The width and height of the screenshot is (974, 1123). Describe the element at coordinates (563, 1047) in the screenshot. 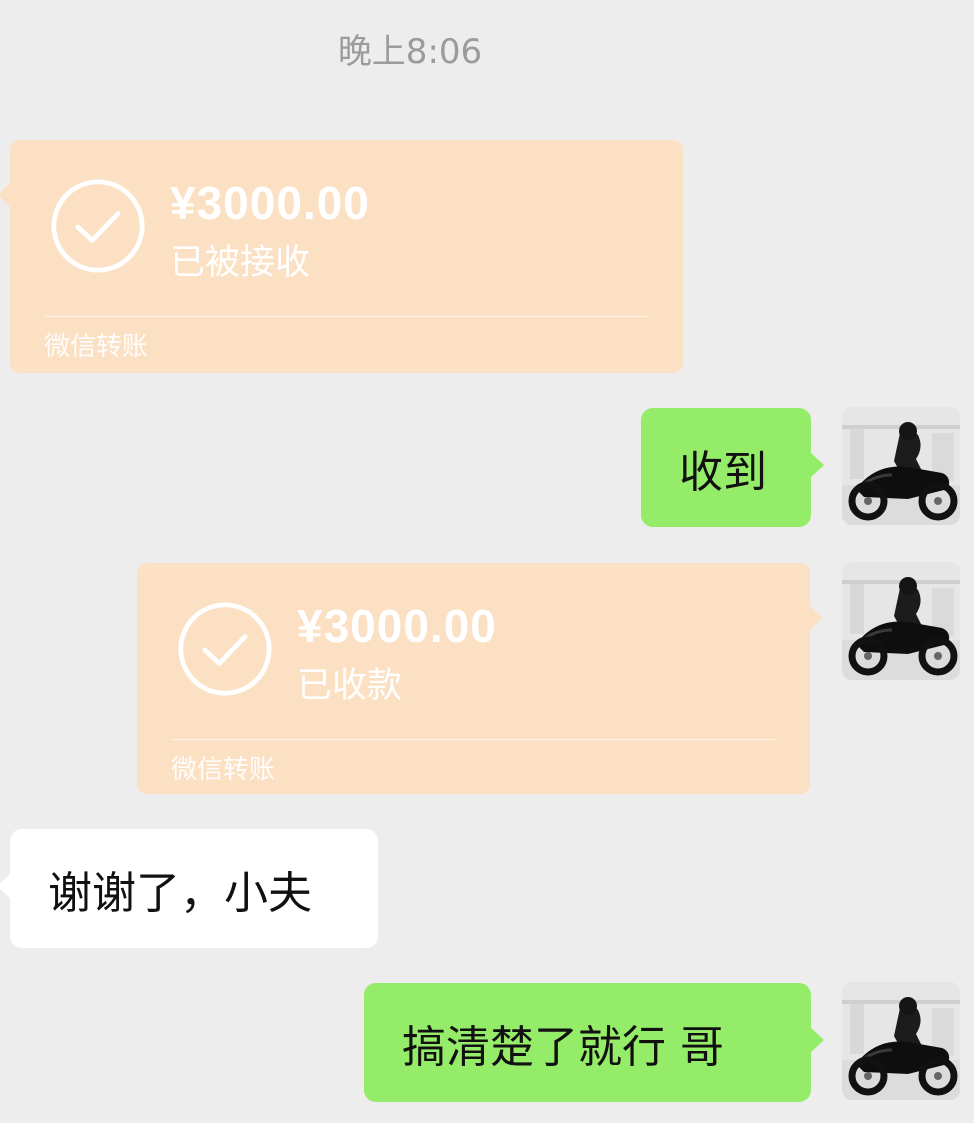

I see `message-text: 搞清楚了就行 哥` at that location.